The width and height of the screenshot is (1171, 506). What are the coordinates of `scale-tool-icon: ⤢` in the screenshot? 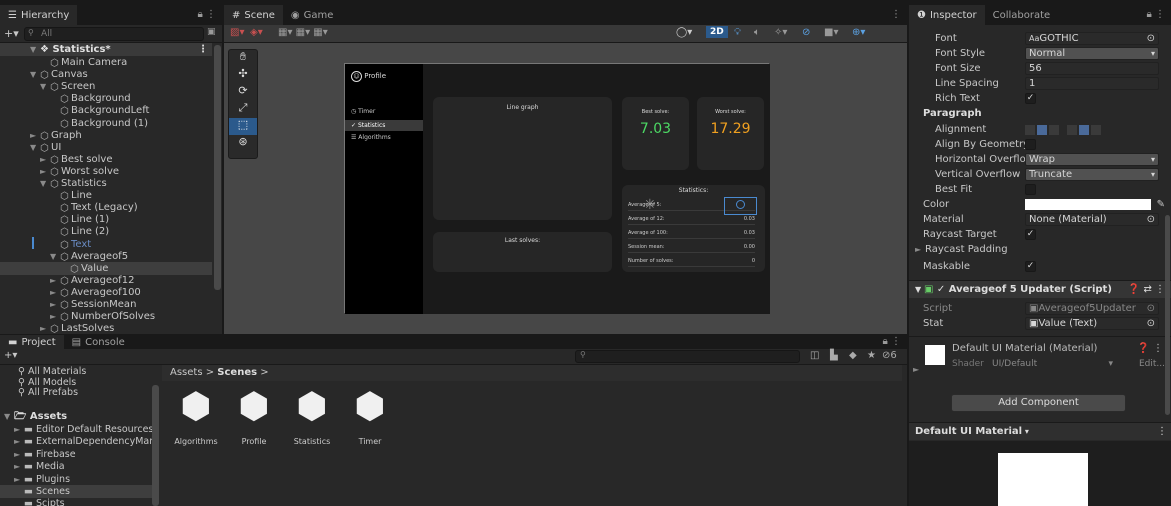 It's located at (243, 109).